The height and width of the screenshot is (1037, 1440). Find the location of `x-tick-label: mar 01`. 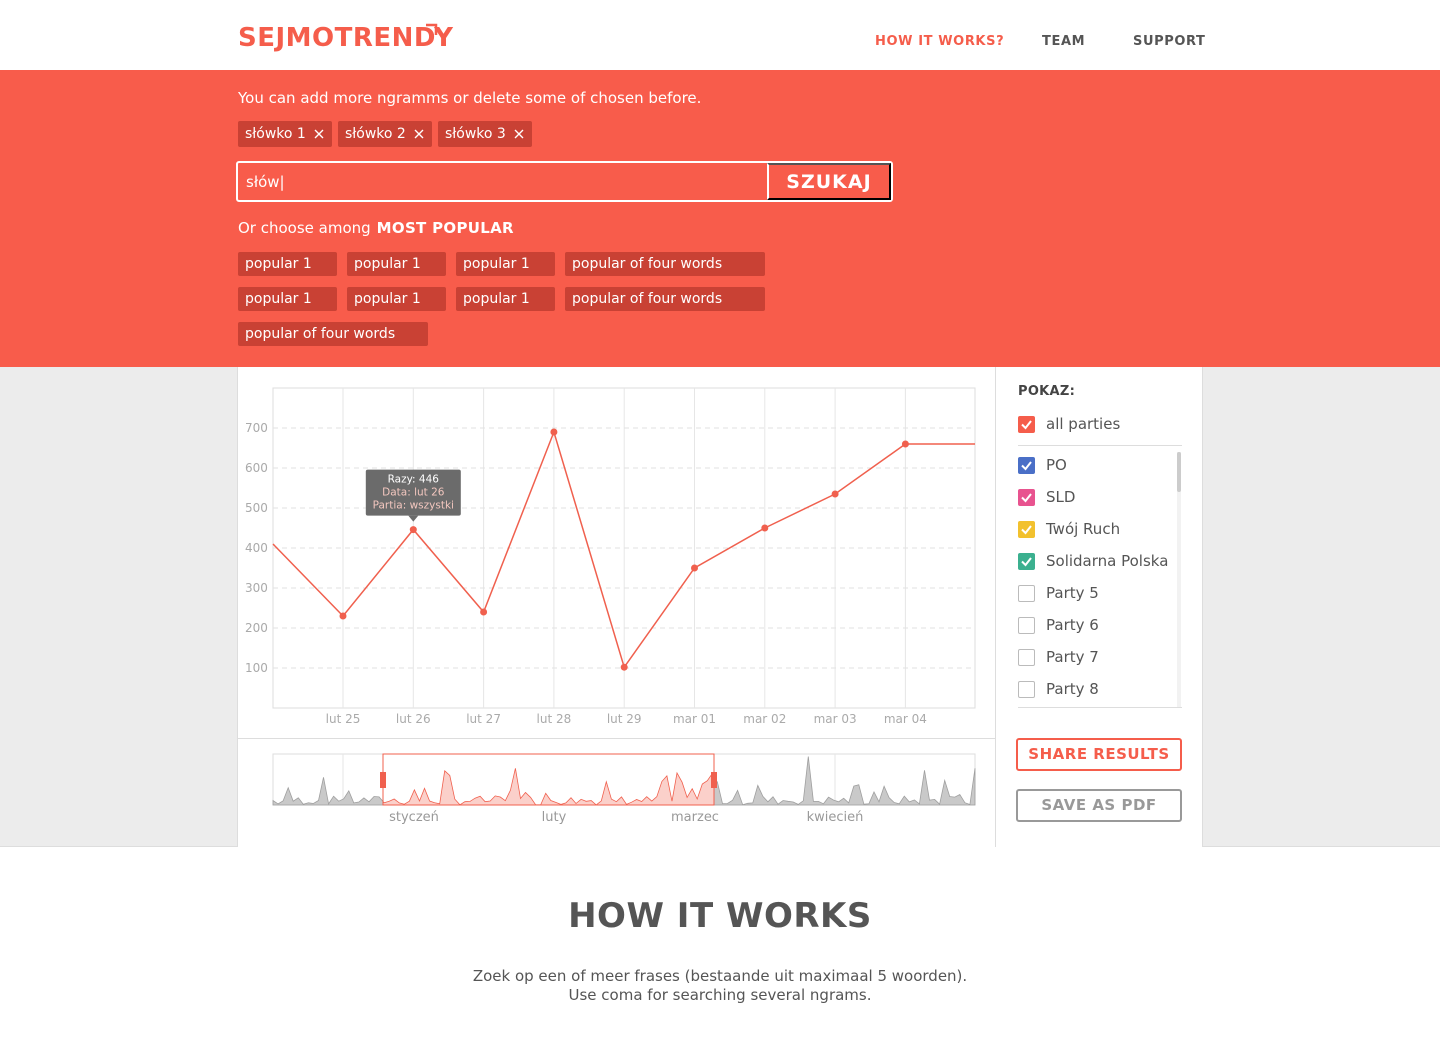

x-tick-label: mar 01 is located at coordinates (694, 719).